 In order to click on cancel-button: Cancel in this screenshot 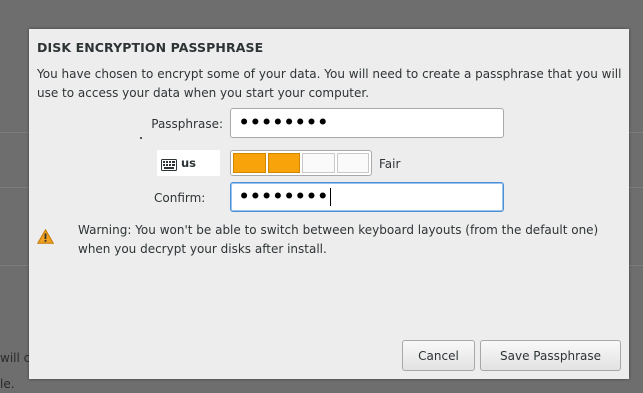, I will do `click(438, 355)`.